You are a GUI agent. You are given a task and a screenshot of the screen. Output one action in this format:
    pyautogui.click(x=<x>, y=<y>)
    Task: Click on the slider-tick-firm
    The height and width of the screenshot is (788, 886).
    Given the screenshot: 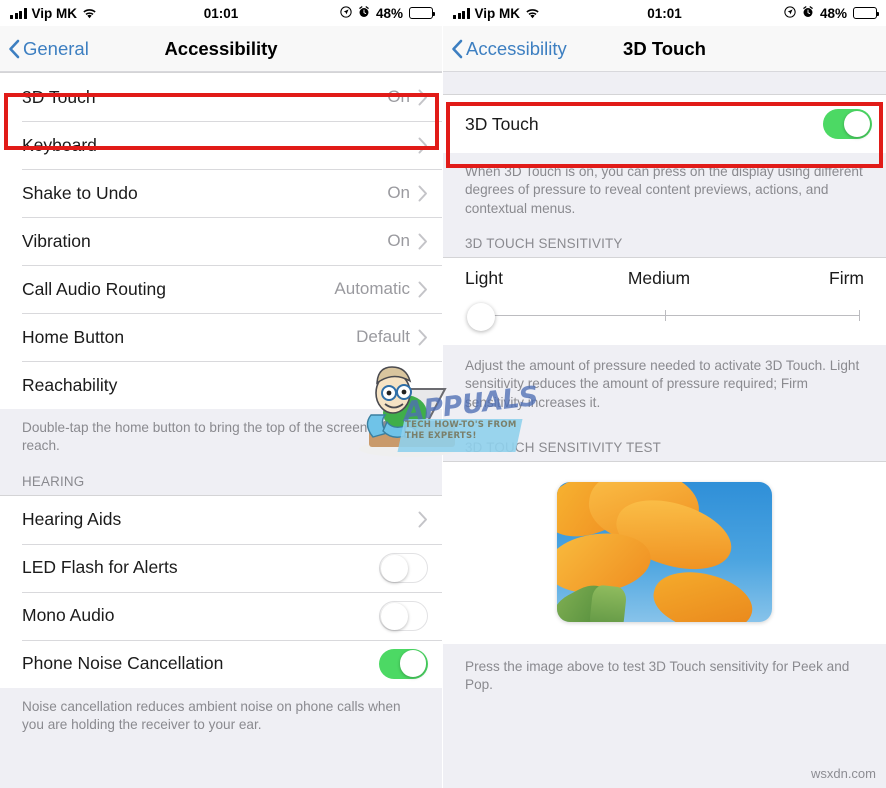 What is the action you would take?
    pyautogui.click(x=859, y=316)
    